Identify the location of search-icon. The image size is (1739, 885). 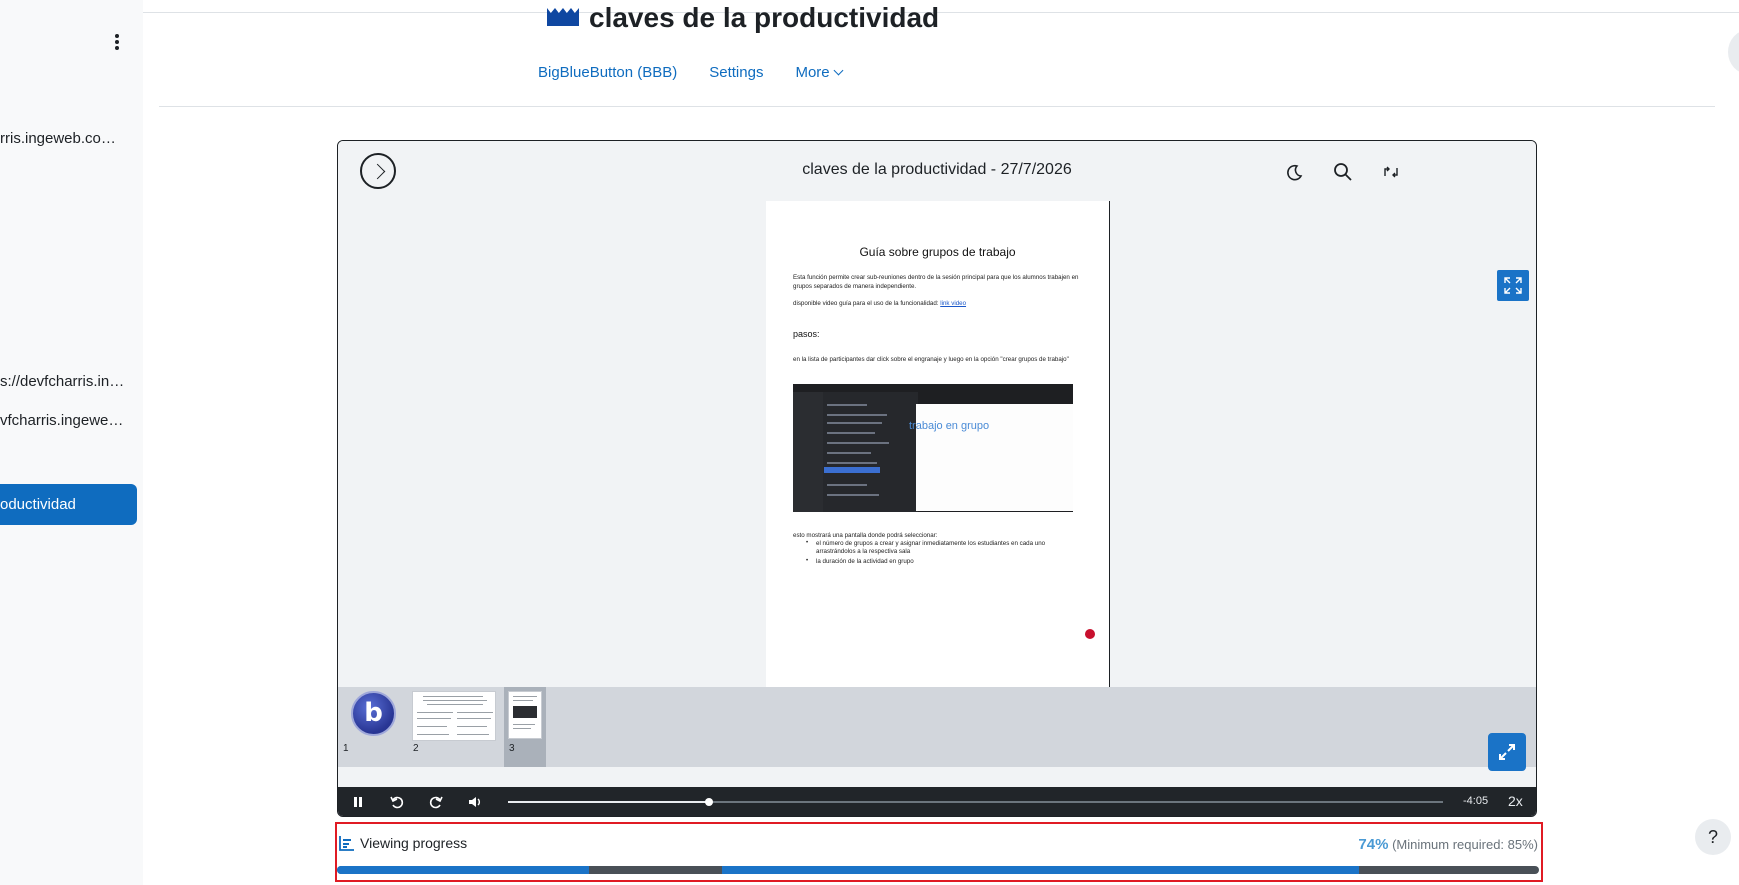
(1343, 172).